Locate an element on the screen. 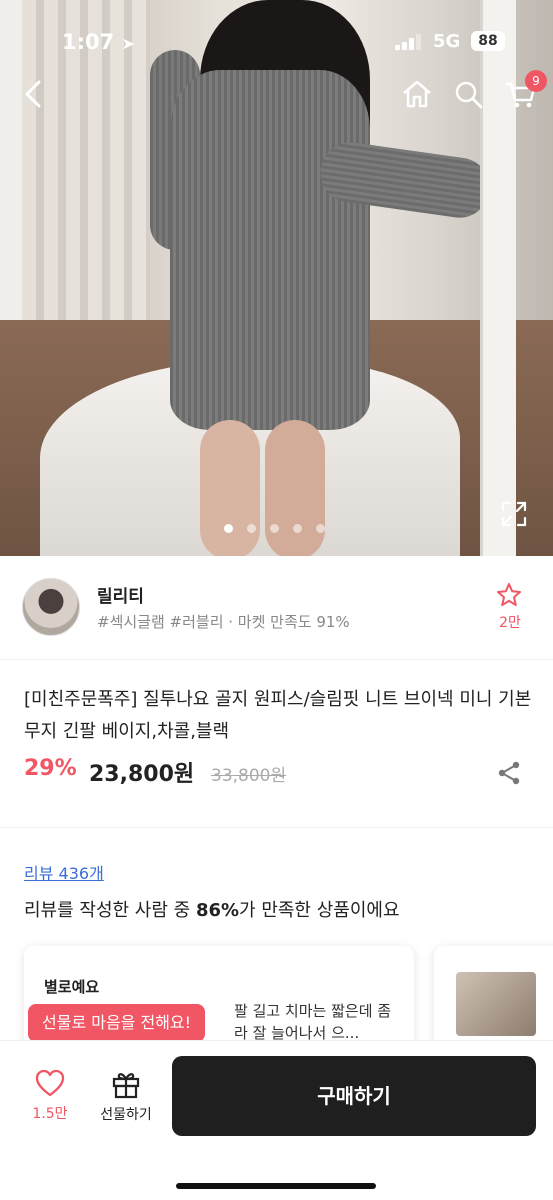  expand-icon is located at coordinates (514, 514).